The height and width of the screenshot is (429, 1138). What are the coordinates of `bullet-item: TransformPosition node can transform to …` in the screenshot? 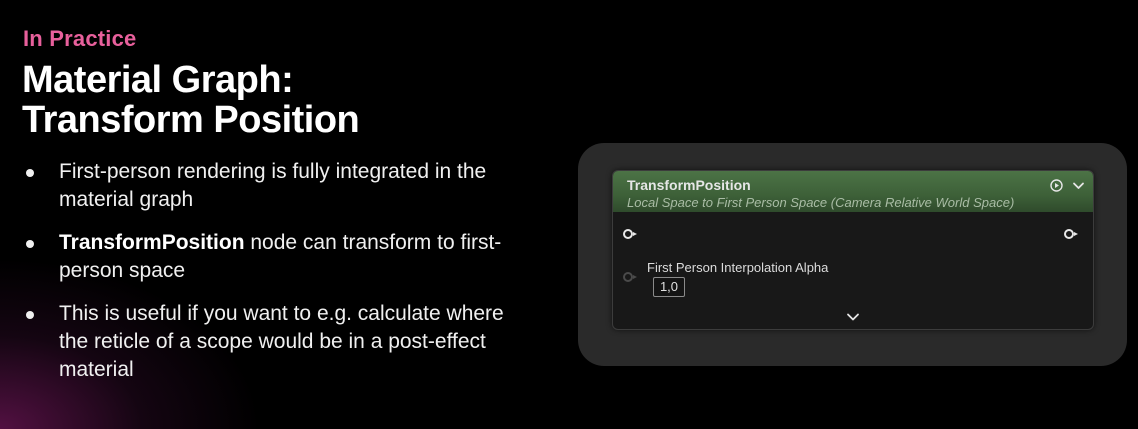 It's located at (274, 257).